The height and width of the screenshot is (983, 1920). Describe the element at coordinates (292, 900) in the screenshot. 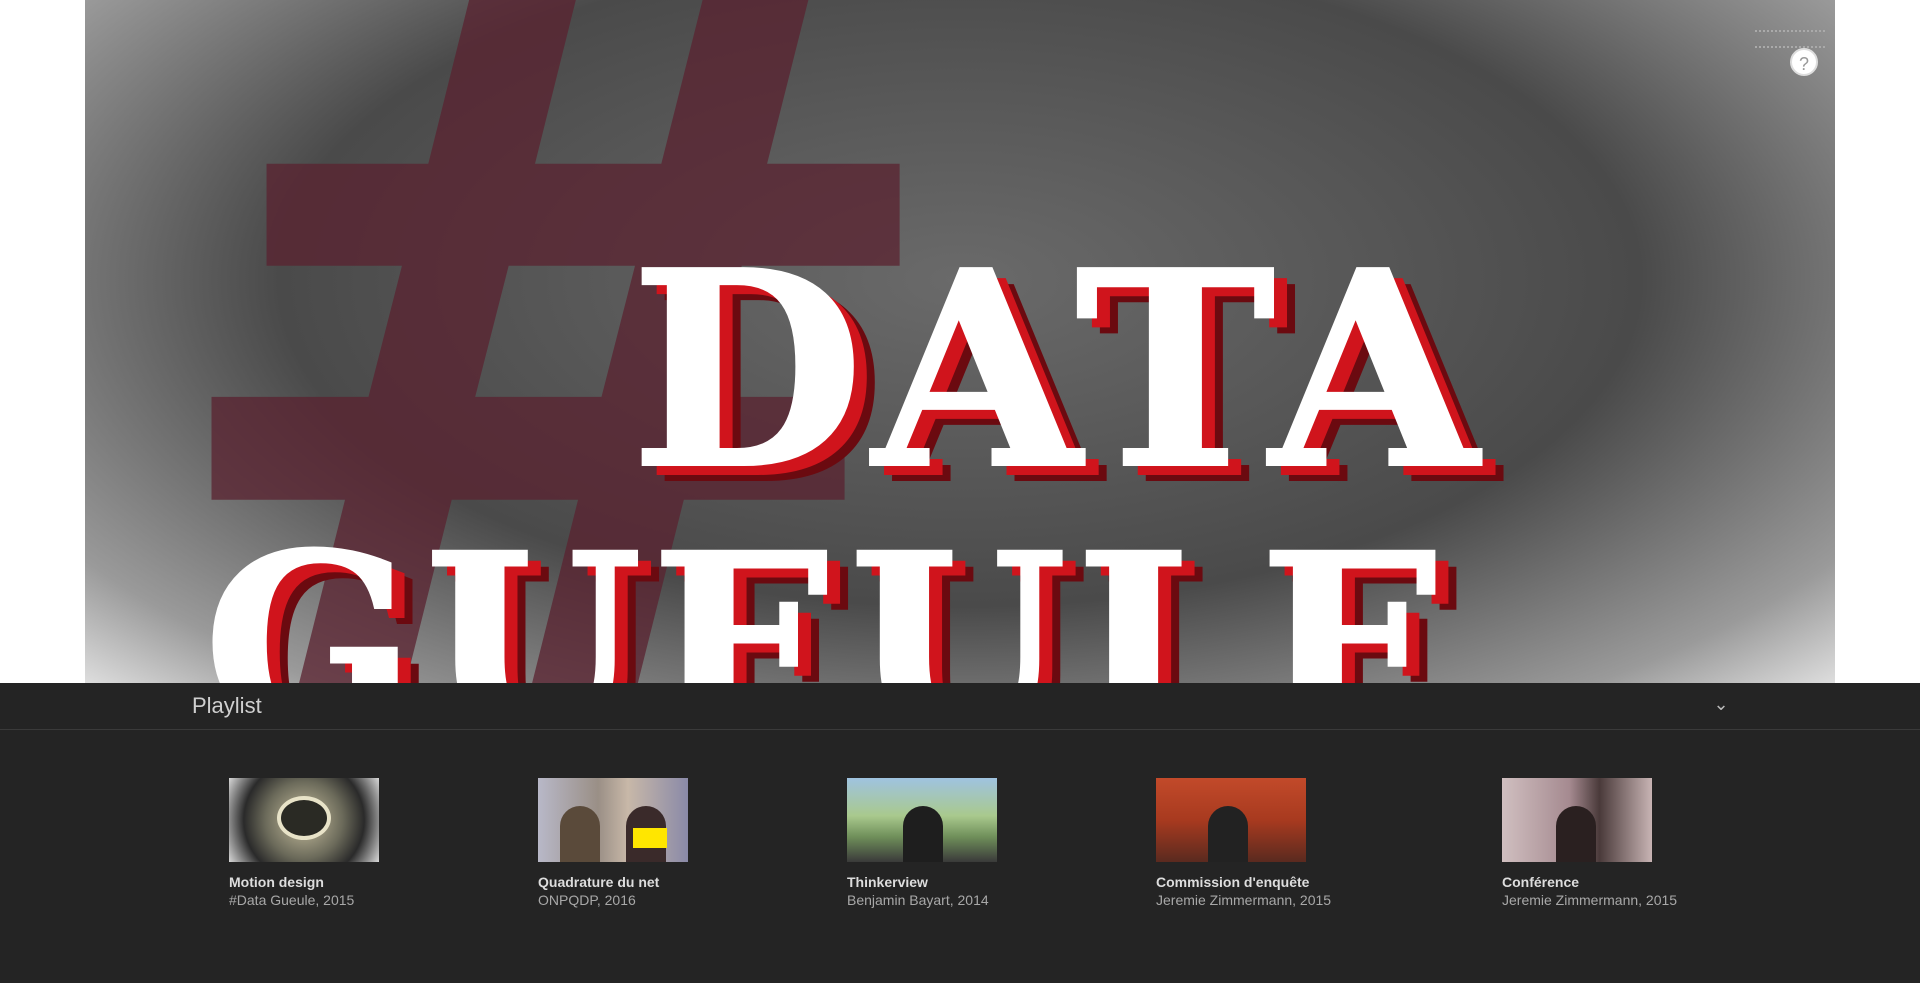

I see `playlist-item-subtitle: #Data Gueule, 2015` at that location.